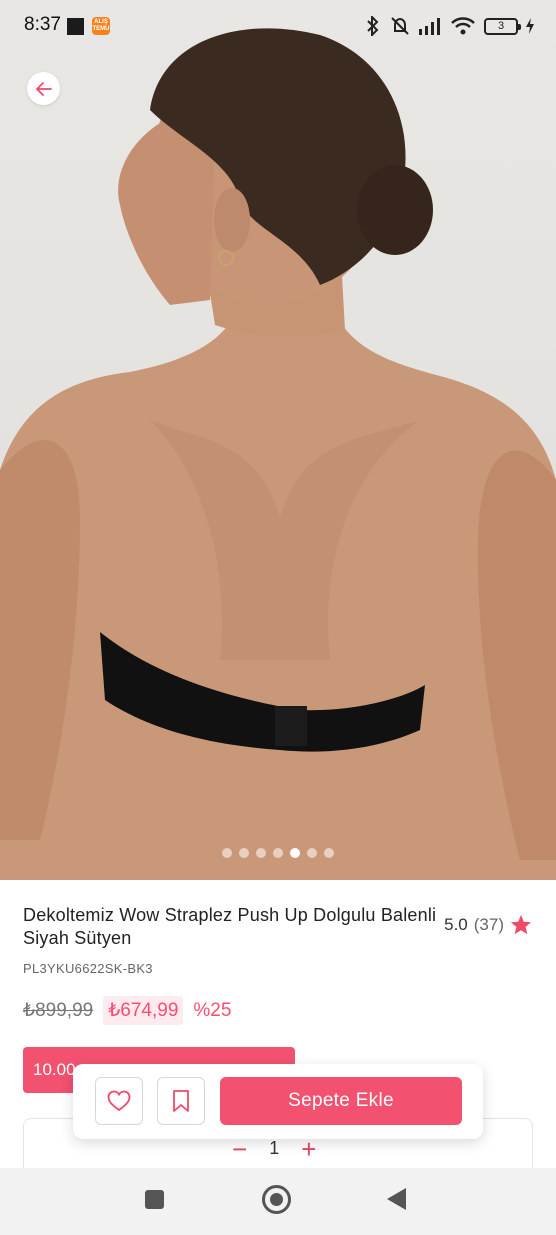  Describe the element at coordinates (530, 26) in the screenshot. I see `charging-icon` at that location.